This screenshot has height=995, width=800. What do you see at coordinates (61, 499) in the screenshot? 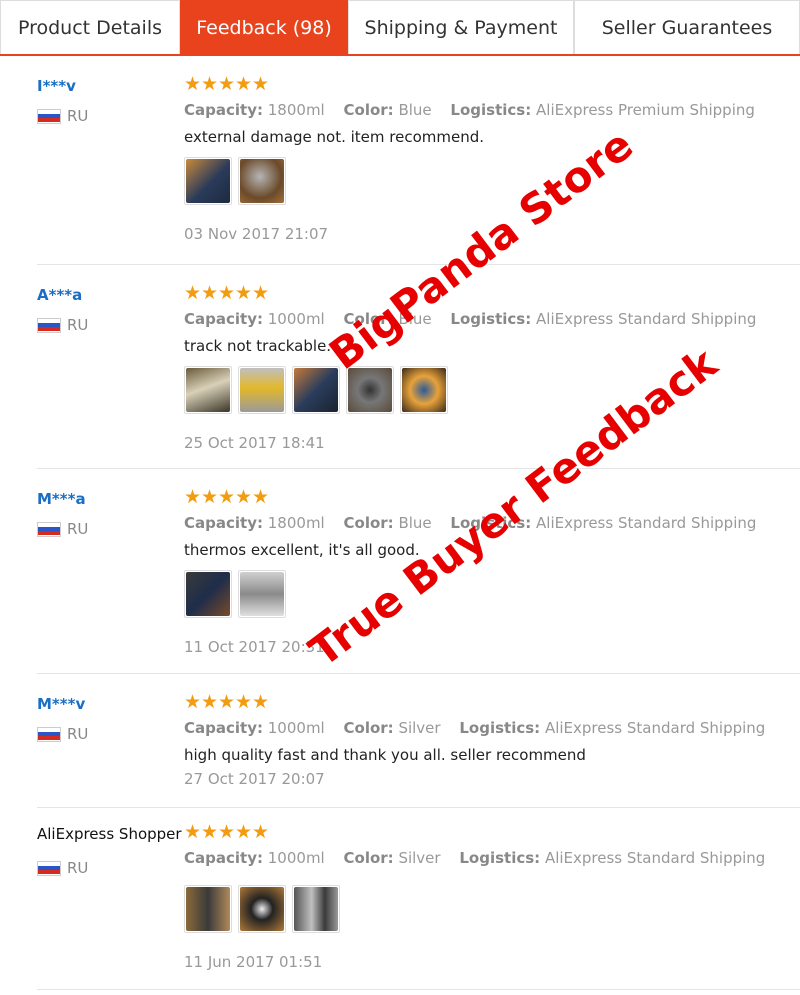
I see `reviewer-name: M***a` at bounding box center [61, 499].